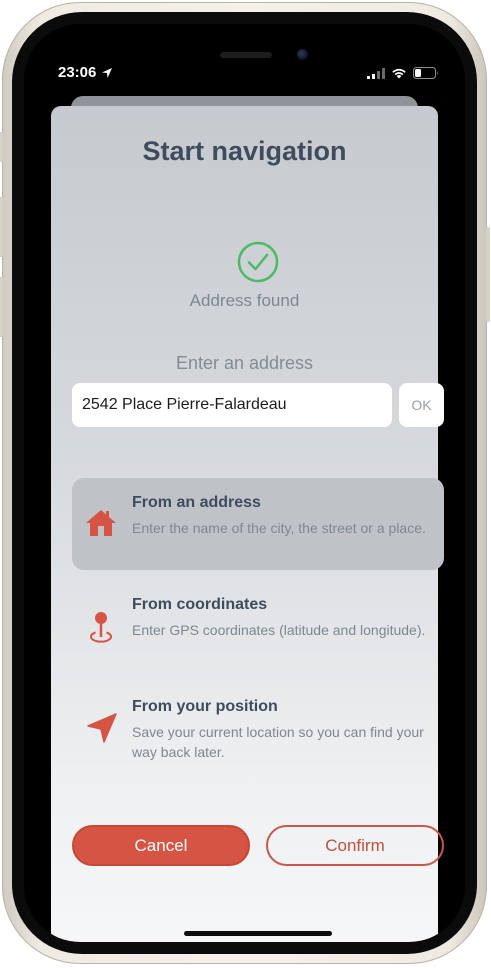 The height and width of the screenshot is (968, 491). Describe the element at coordinates (196, 502) in the screenshot. I see `option-title: From an address` at that location.